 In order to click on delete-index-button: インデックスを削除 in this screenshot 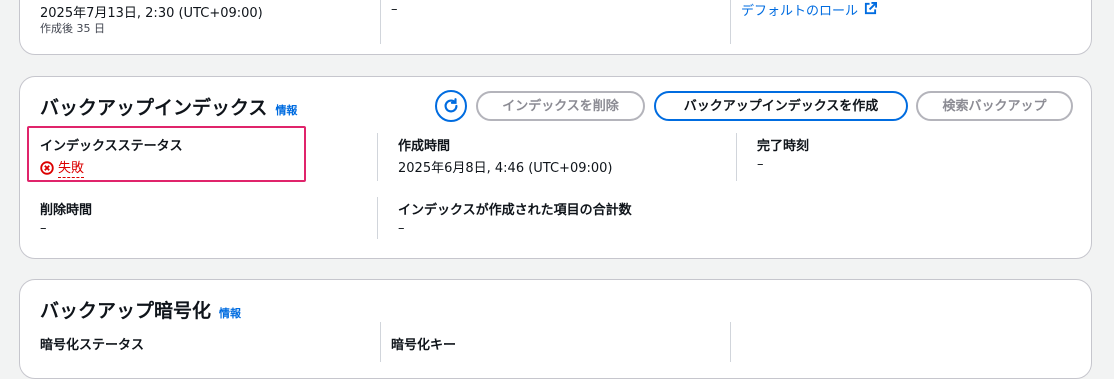, I will do `click(560, 106)`.